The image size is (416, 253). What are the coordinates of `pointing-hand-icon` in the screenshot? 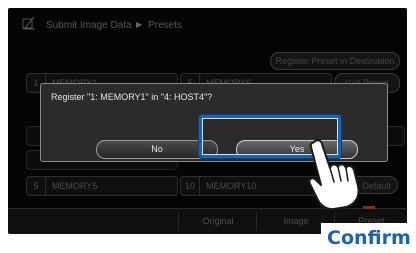 It's located at (334, 174).